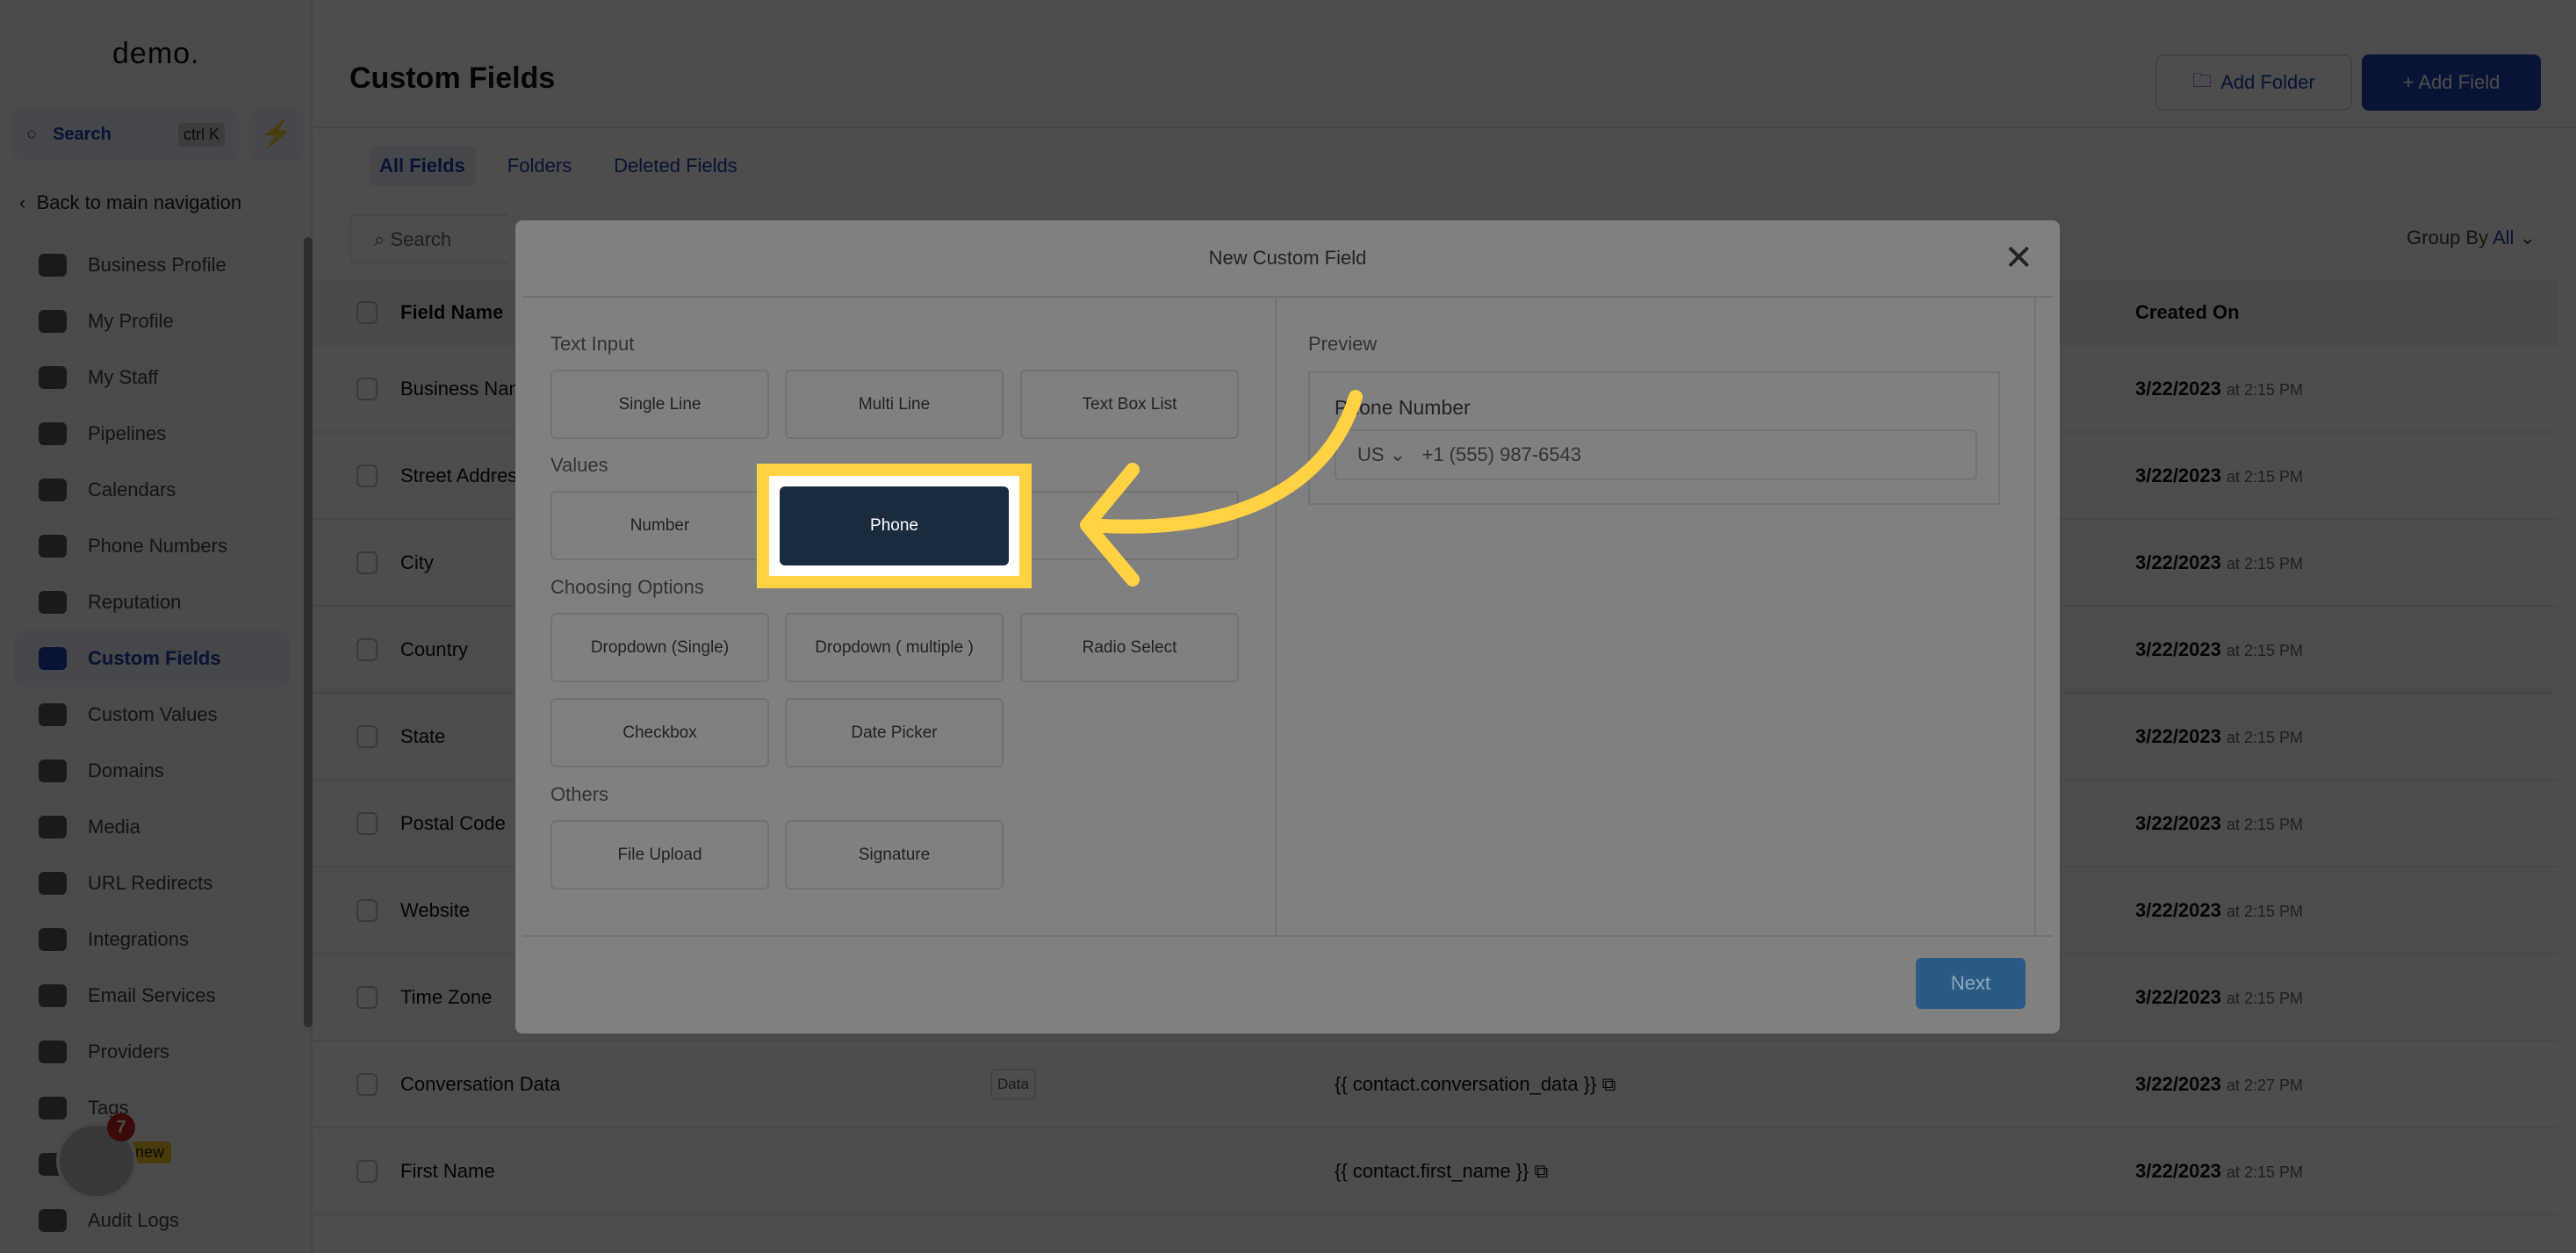 Image resolution: width=2576 pixels, height=1253 pixels. I want to click on field-name: Website, so click(435, 909).